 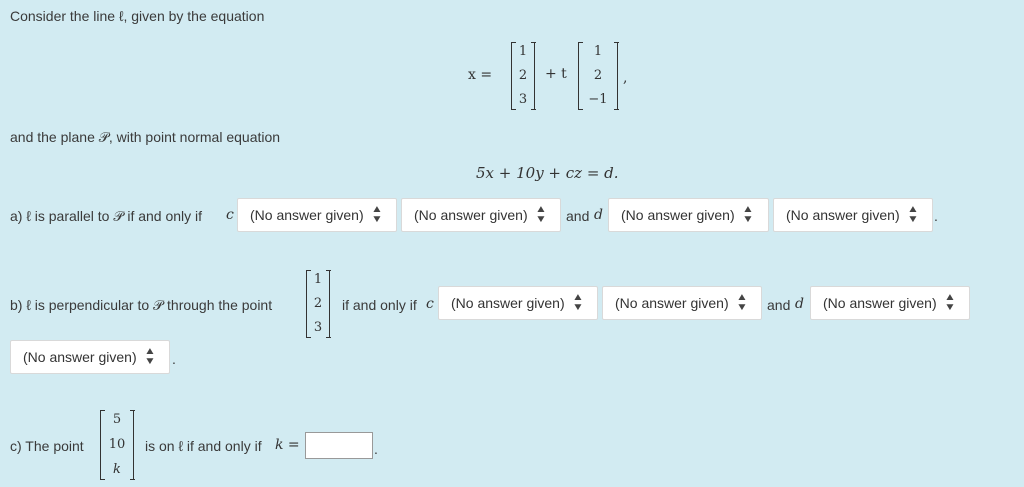 I want to click on part-a-c-select: (No answer given) ▲ ▼, so click(x=317, y=215).